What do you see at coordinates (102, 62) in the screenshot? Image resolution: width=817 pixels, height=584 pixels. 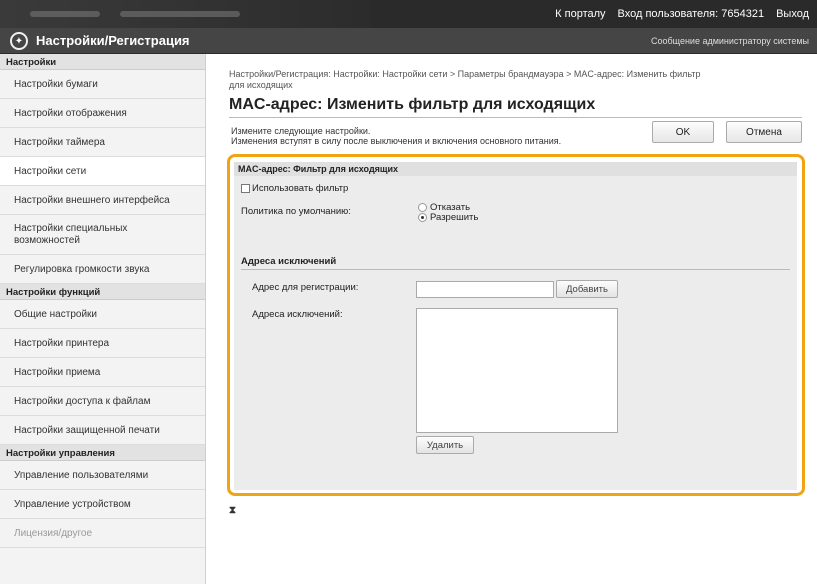 I see `sidebar-group-settings: Настройки` at bounding box center [102, 62].